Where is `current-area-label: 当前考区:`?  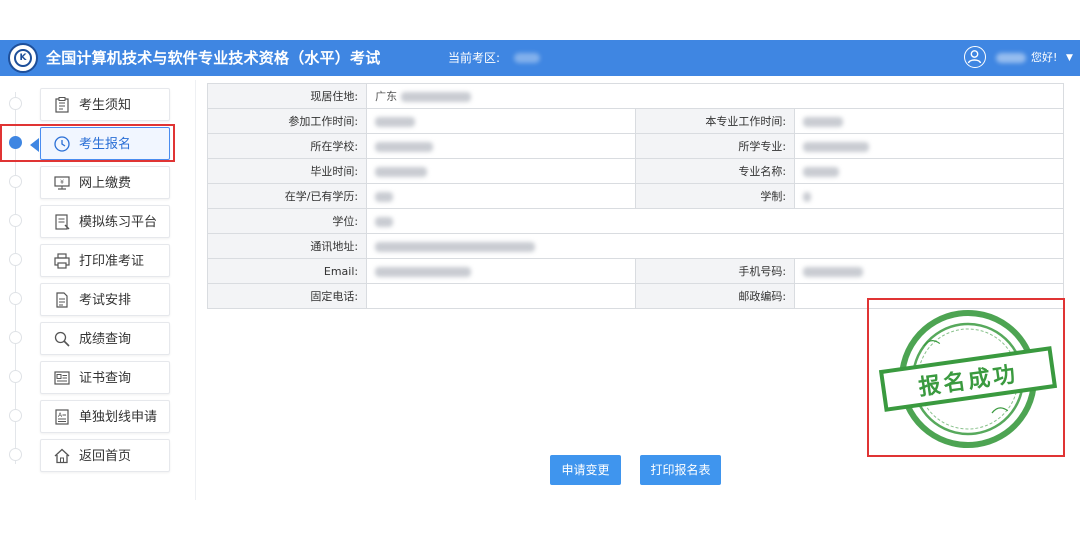
current-area-label: 当前考区: is located at coordinates (474, 58).